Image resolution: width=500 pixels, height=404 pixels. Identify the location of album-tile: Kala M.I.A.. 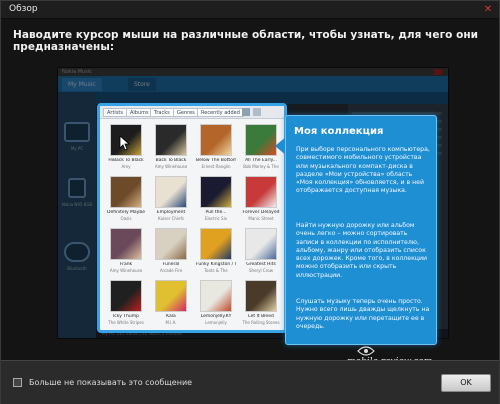
(171, 305).